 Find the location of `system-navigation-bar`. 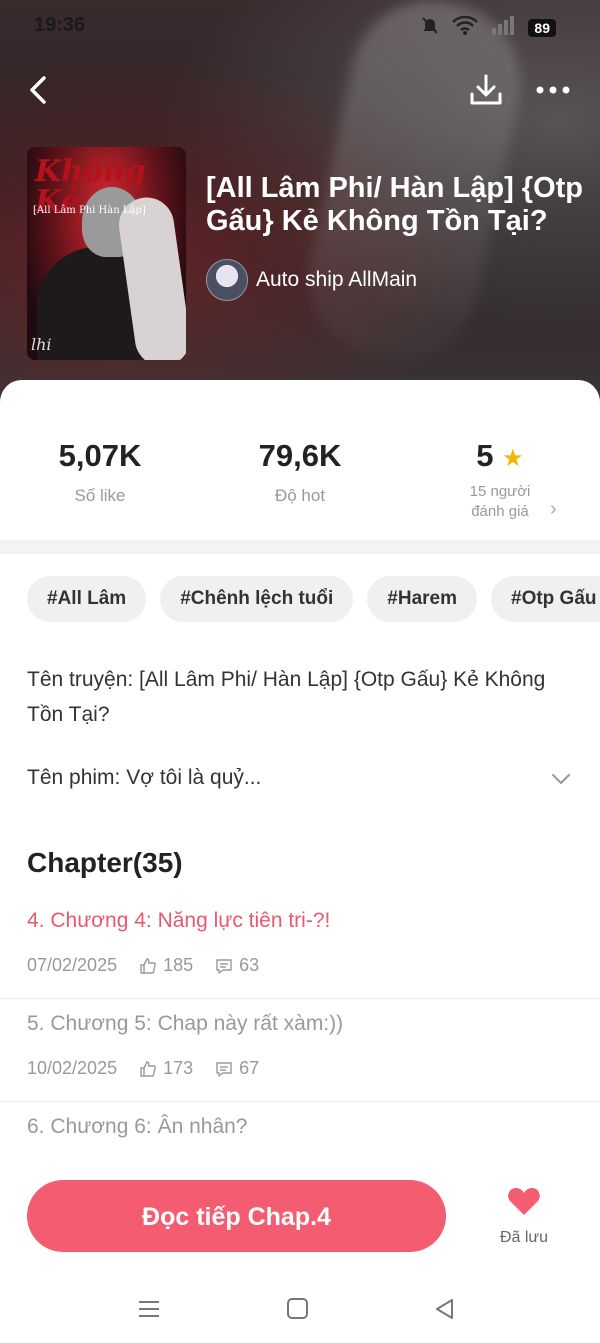

system-navigation-bar is located at coordinates (300, 1312).